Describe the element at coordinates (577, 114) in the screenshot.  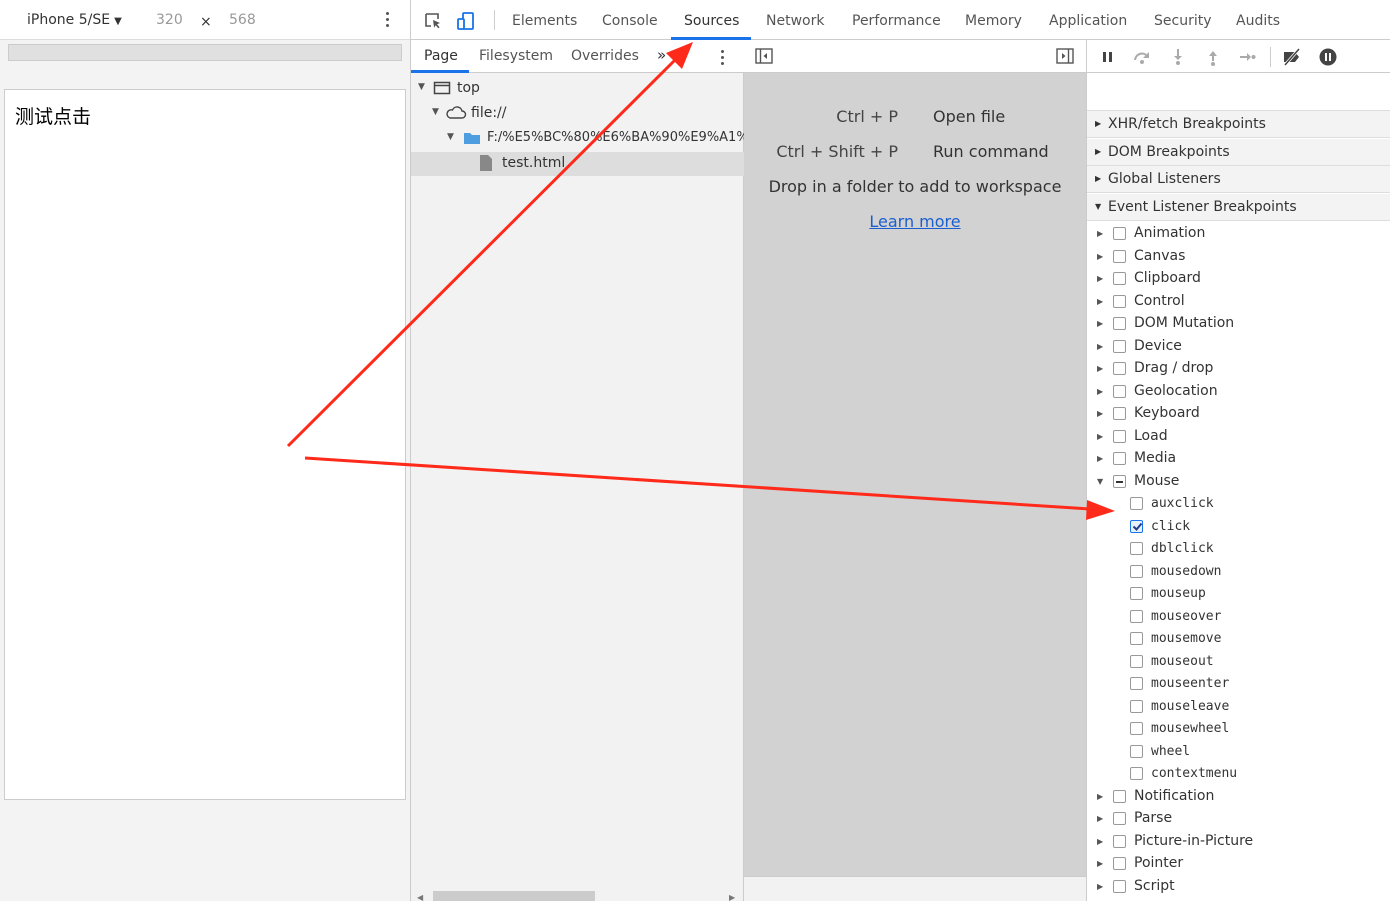
I see `tree-item-origin: ▼ file://` at that location.